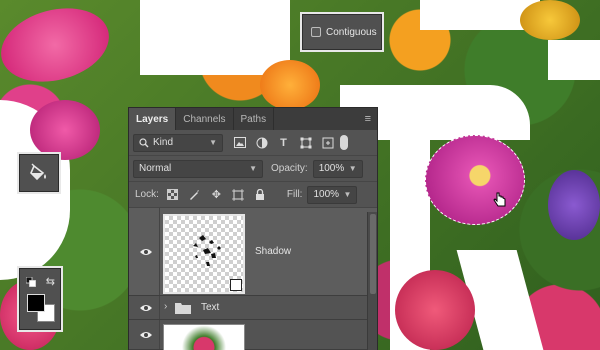 This screenshot has height=350, width=600. I want to click on filter-kind-label: Kind, so click(163, 142).